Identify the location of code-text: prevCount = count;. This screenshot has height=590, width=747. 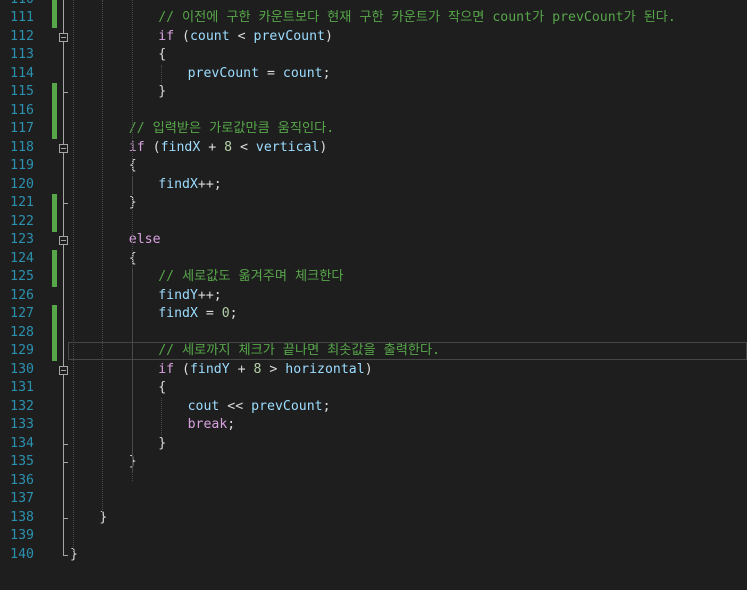
(259, 74).